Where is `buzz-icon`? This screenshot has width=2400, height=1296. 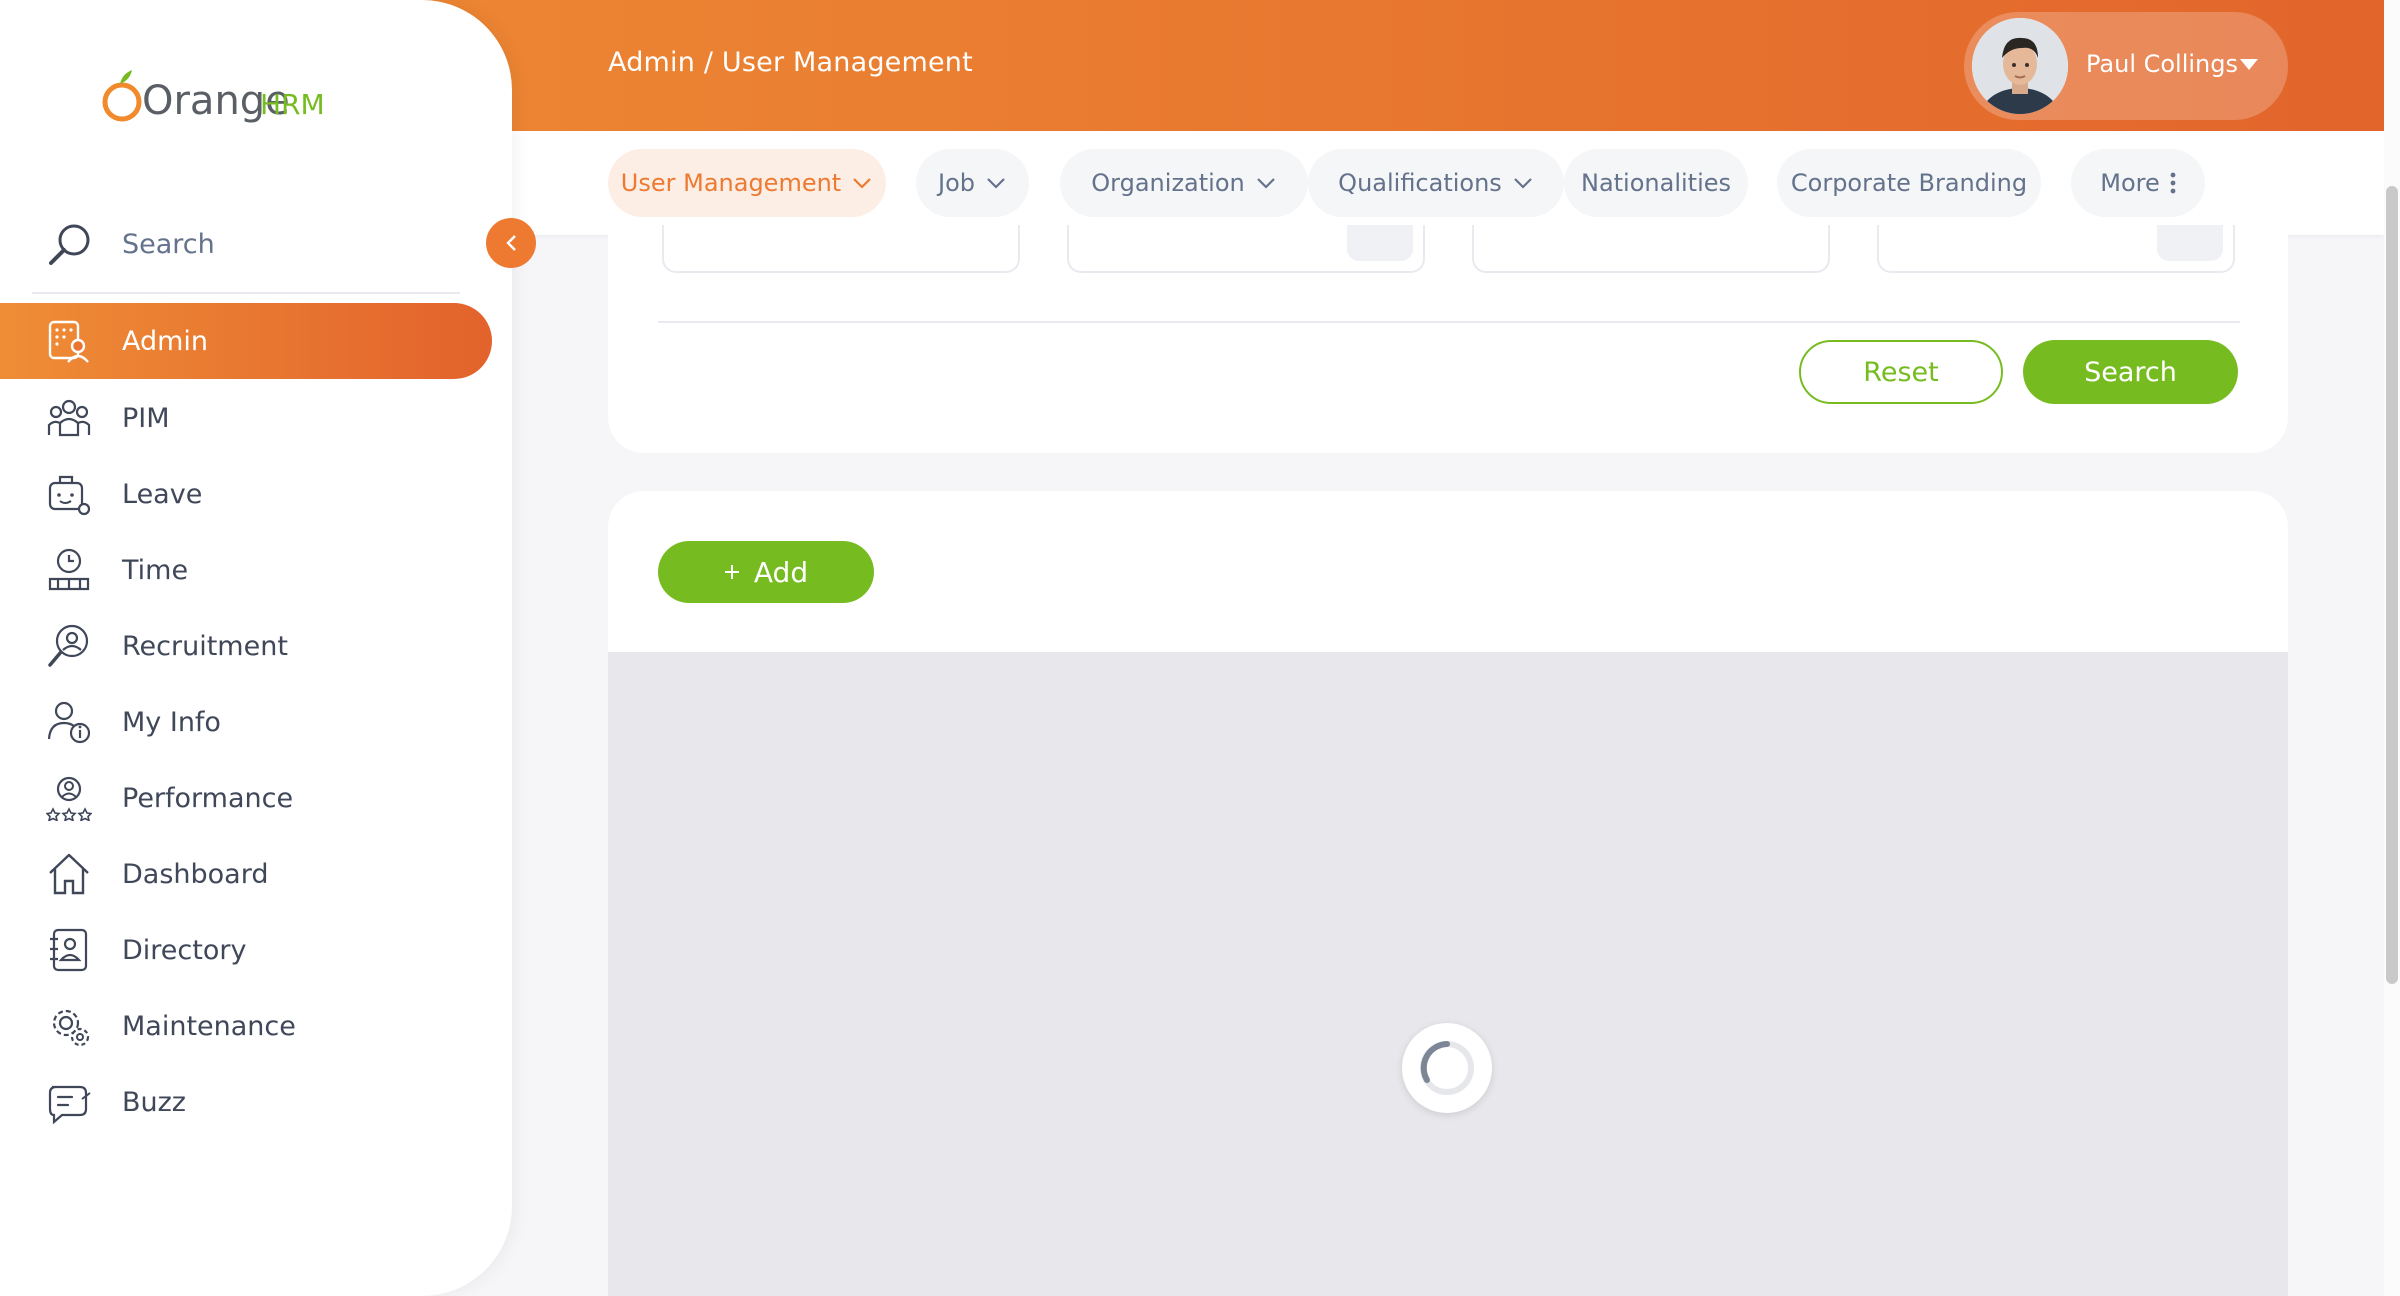
buzz-icon is located at coordinates (69, 1105).